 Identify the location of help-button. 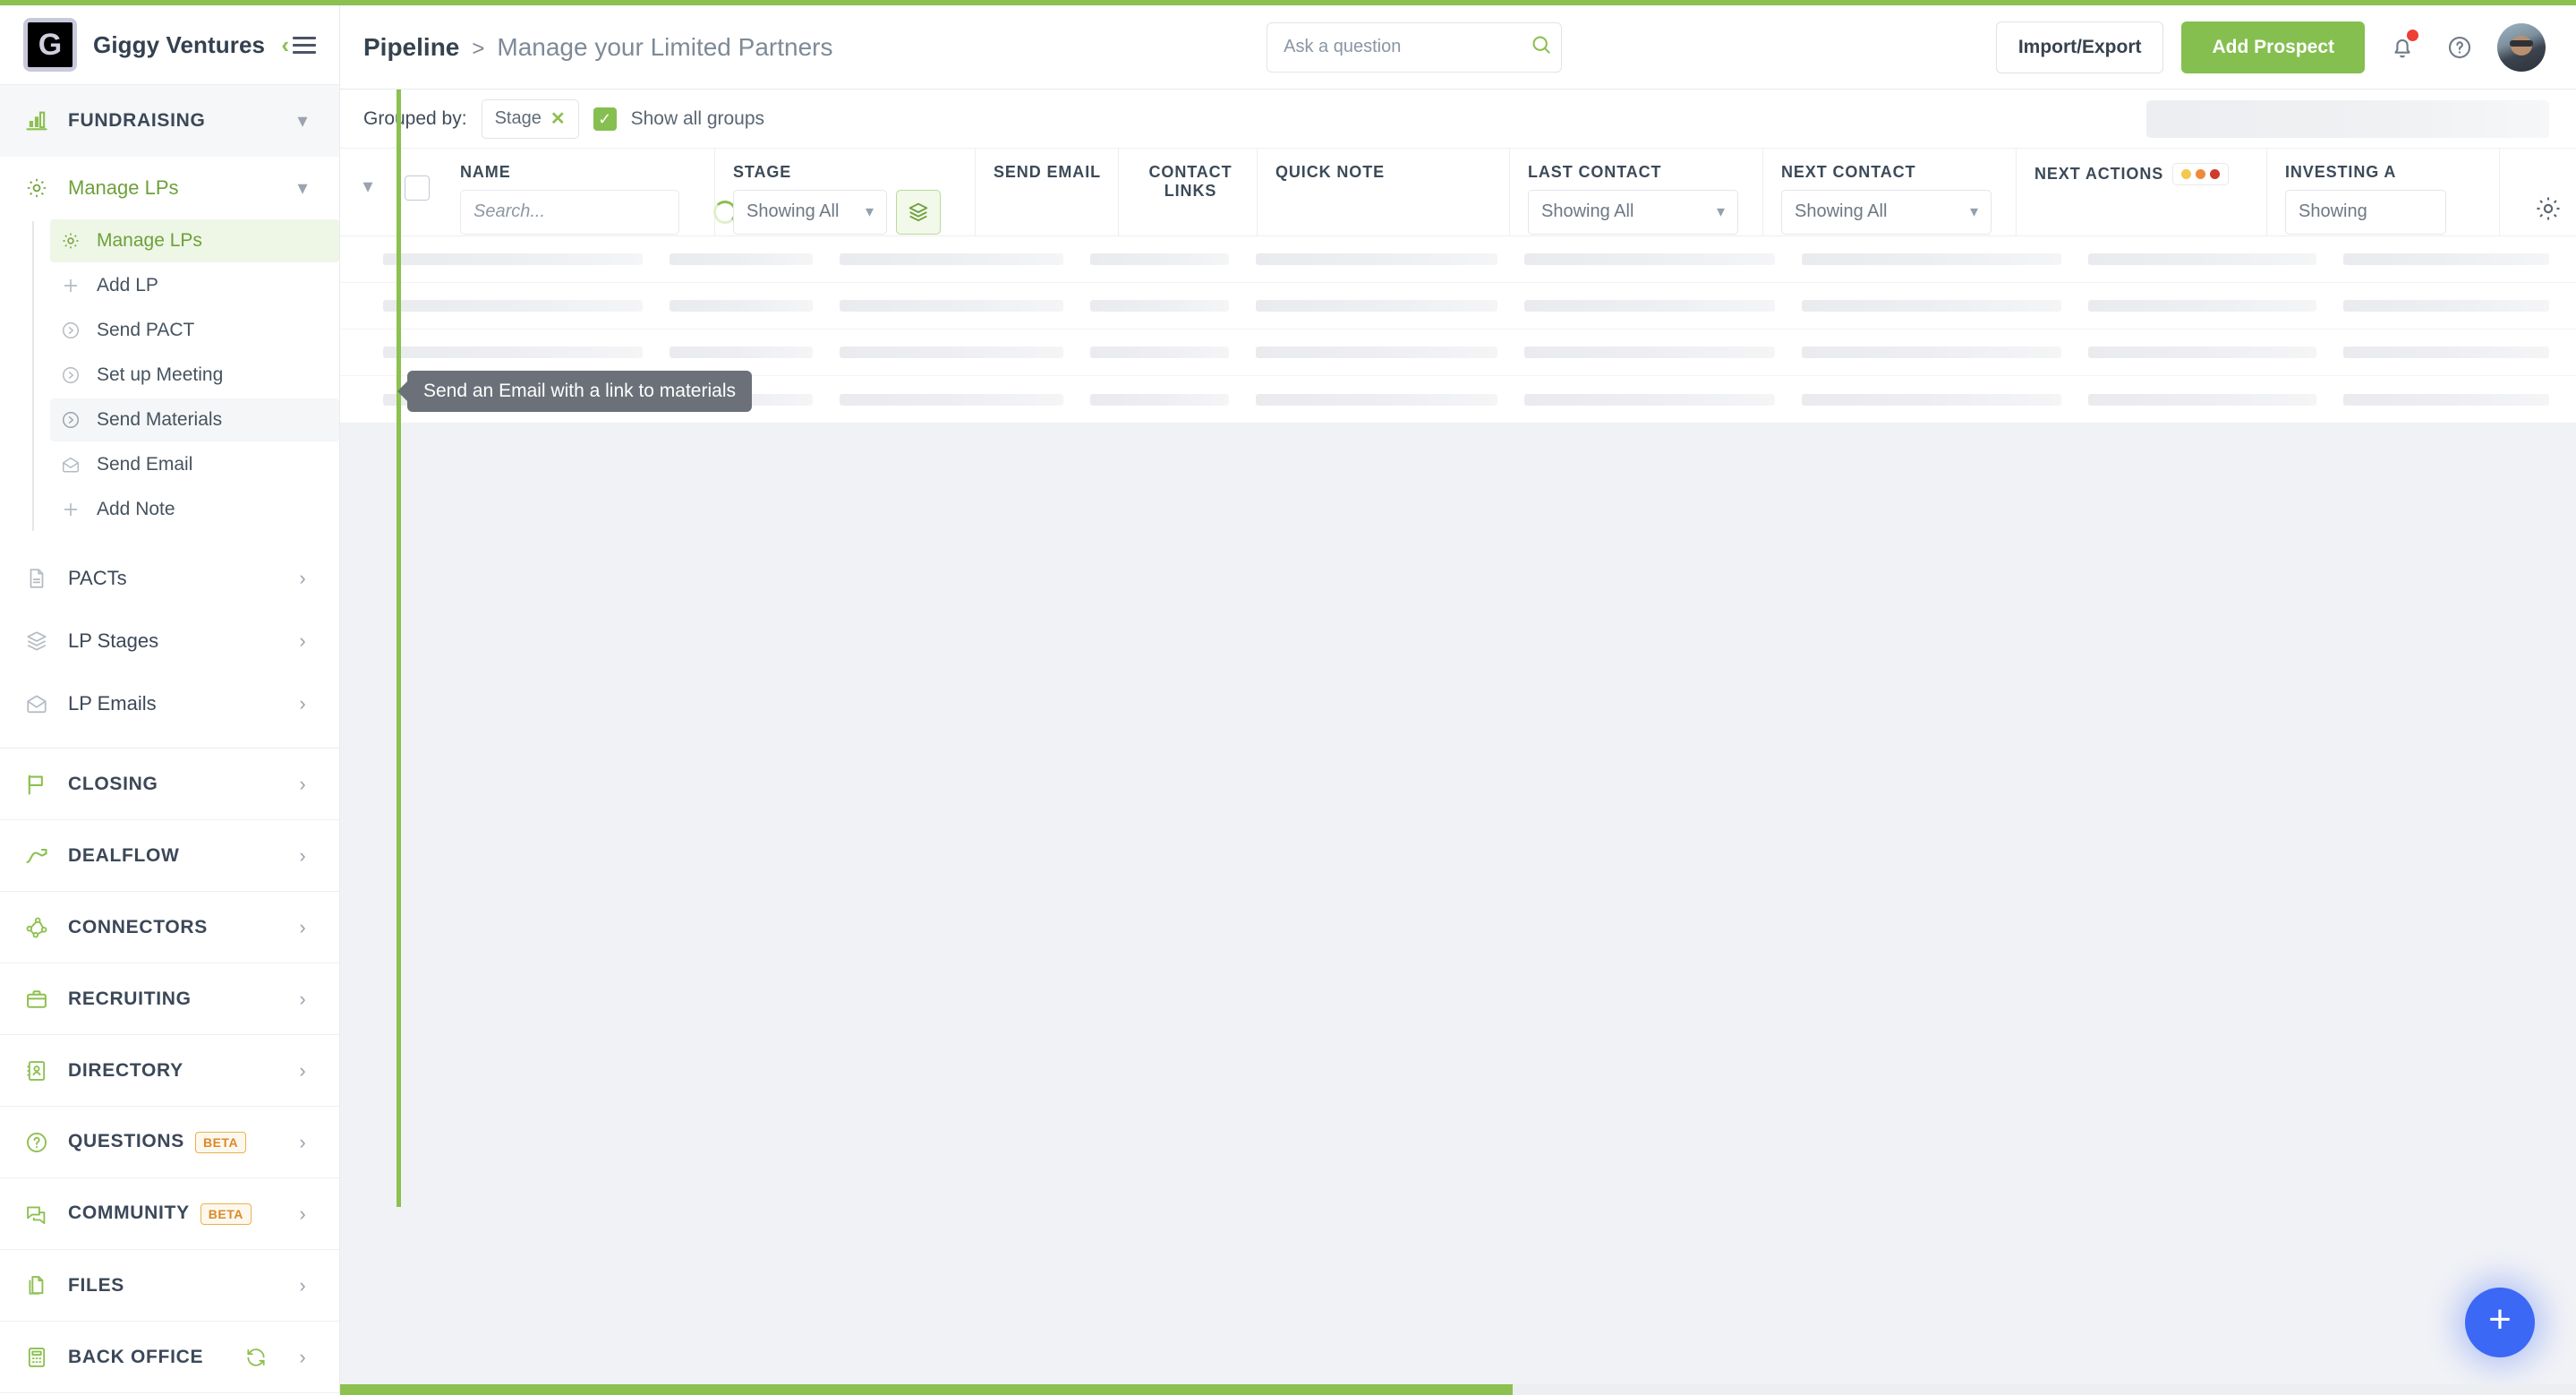
(2459, 47).